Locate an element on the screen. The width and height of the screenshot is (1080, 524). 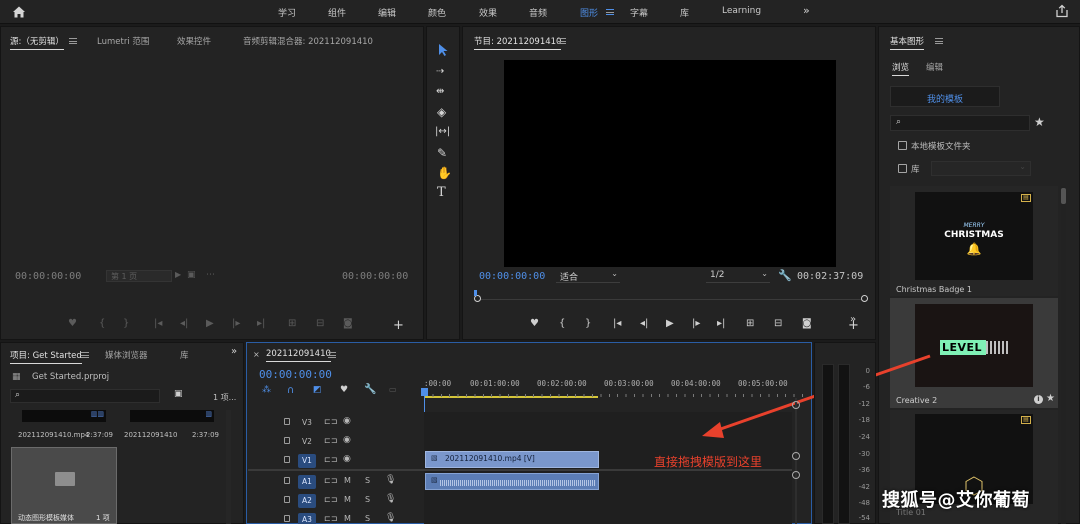
template-search-input: ⌕ is located at coordinates (960, 123).